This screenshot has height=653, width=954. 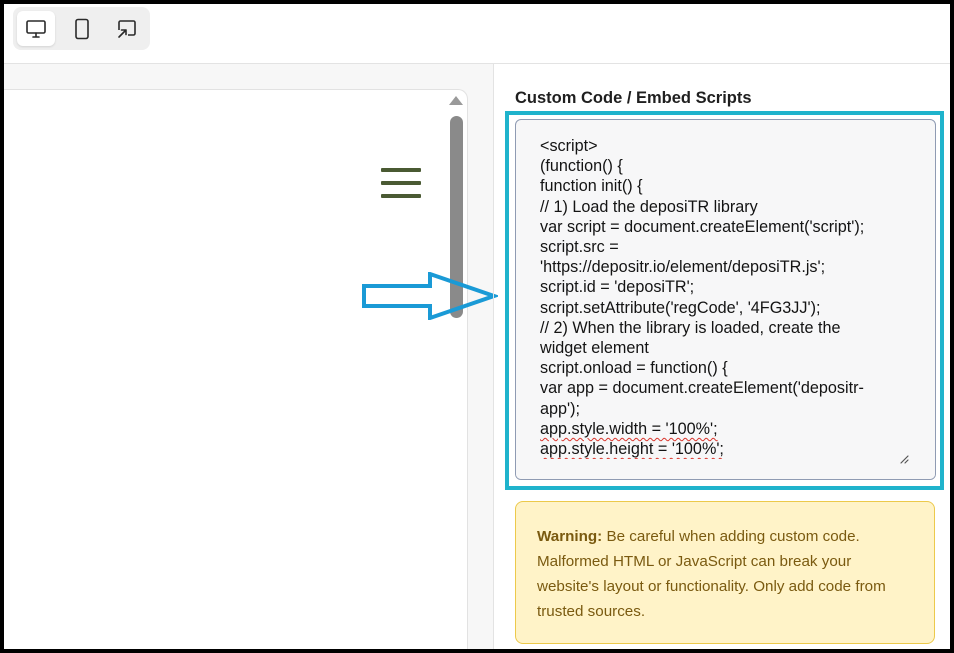 What do you see at coordinates (569, 146) in the screenshot?
I see `code-line: <script>` at bounding box center [569, 146].